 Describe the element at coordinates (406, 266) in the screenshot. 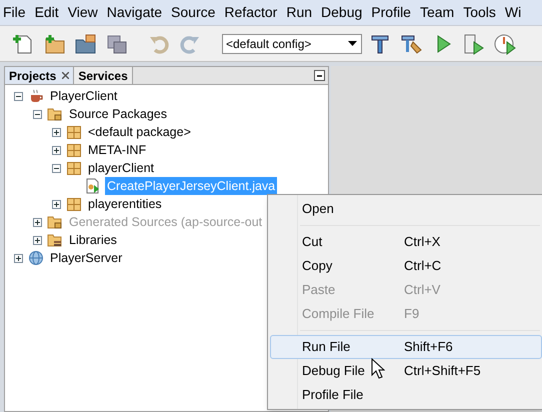

I see `menu-item: Copy Ctrl+C` at that location.